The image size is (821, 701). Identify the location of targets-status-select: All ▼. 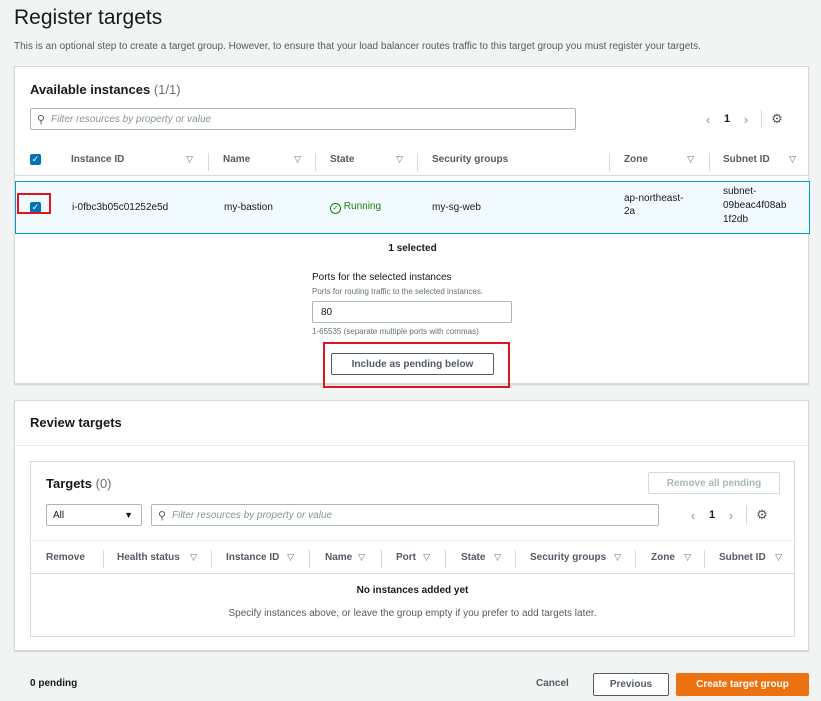
(94, 515).